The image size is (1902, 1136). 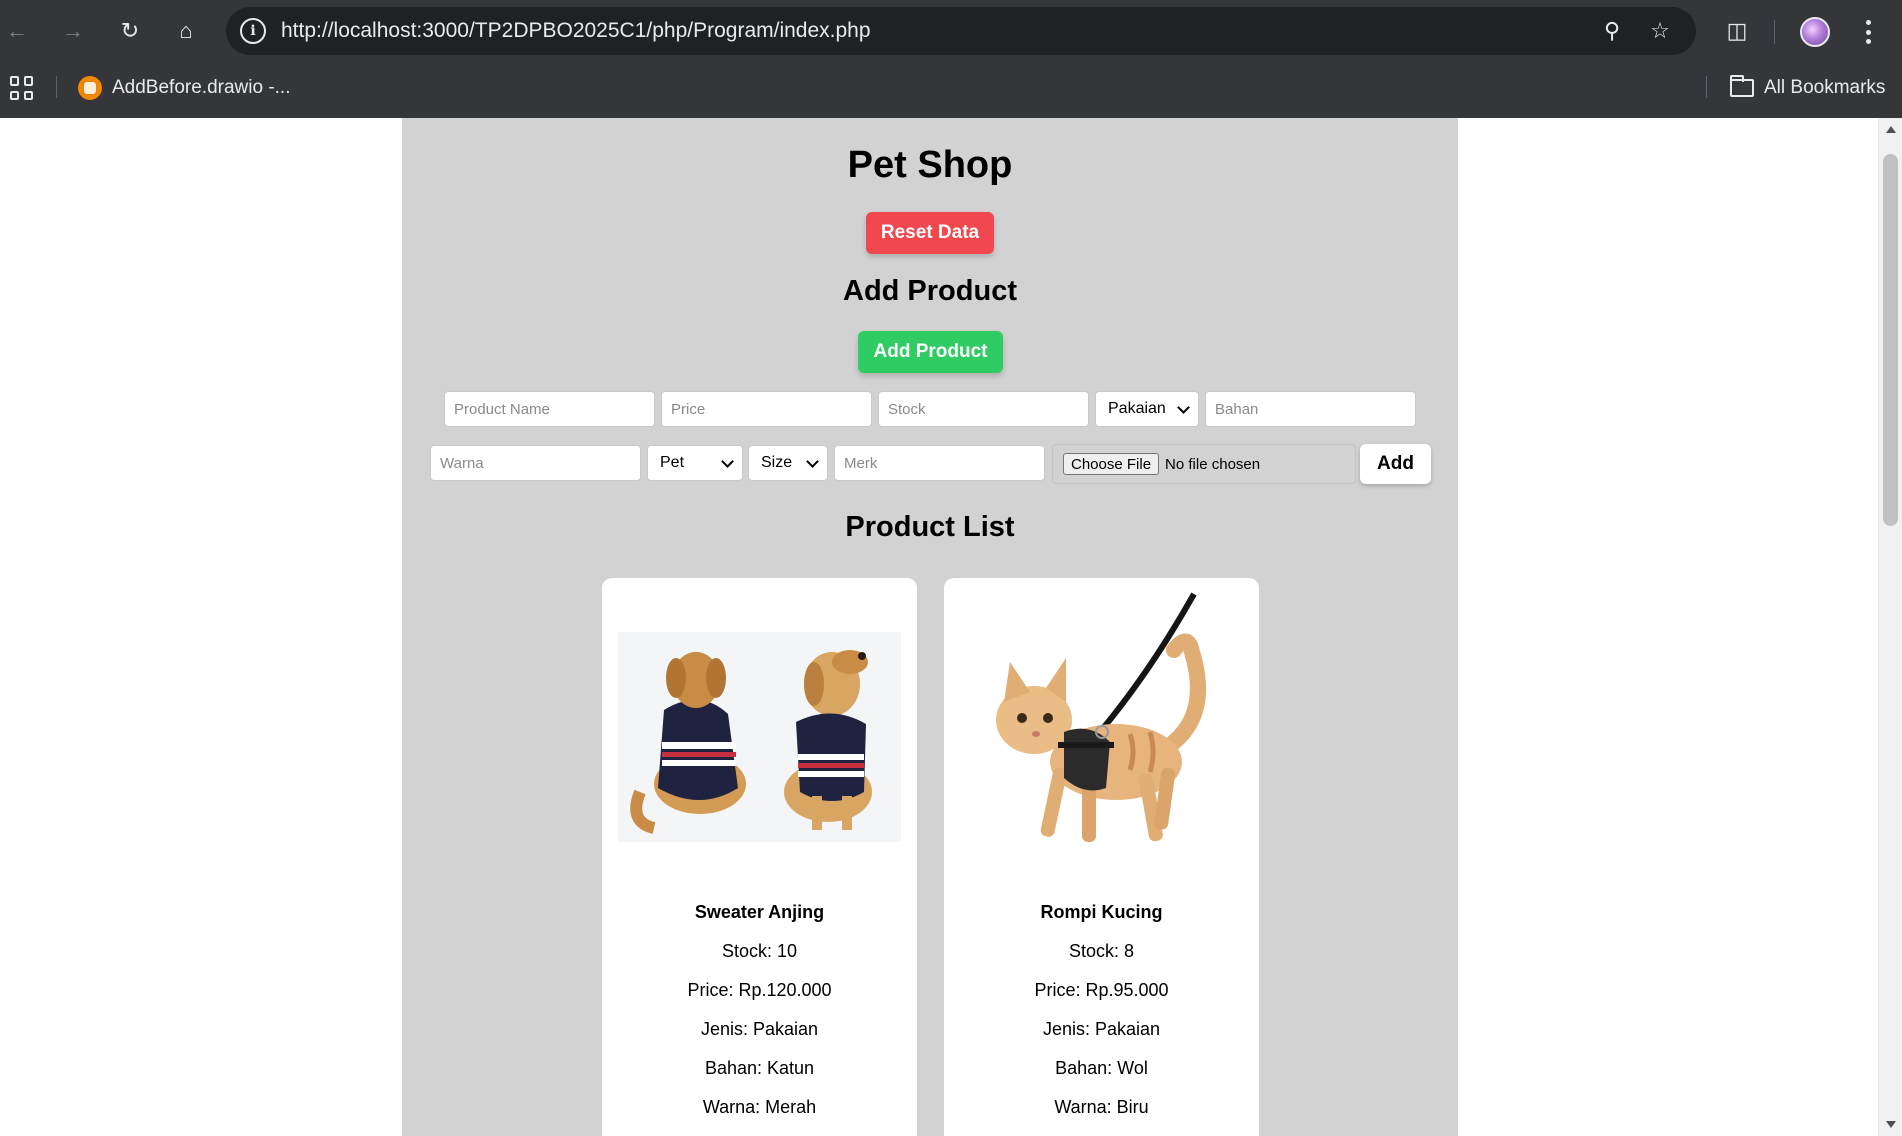 What do you see at coordinates (930, 165) in the screenshot?
I see `page-title: Pet Shop` at bounding box center [930, 165].